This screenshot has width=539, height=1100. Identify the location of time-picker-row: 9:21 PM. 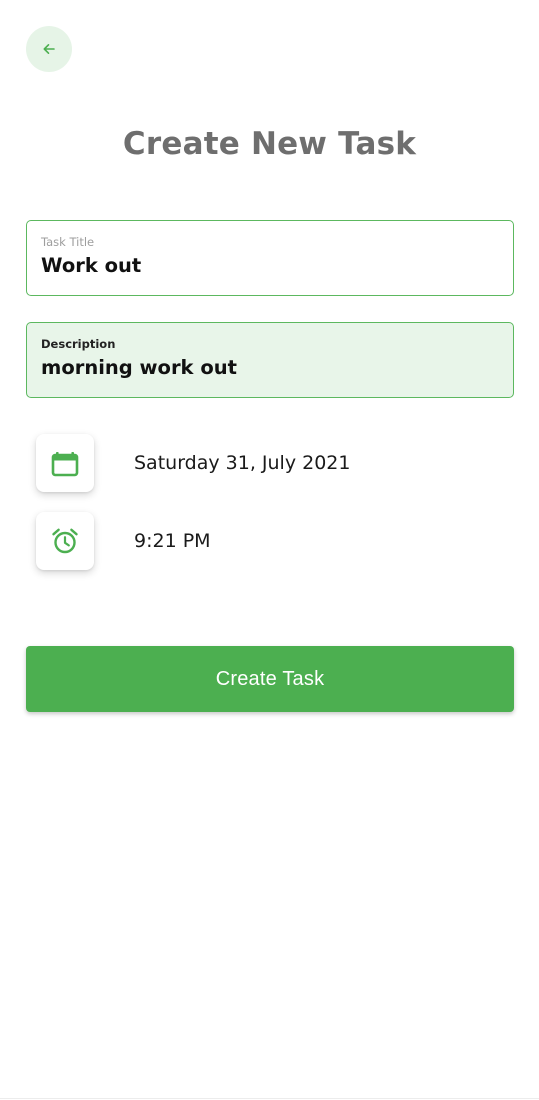
(275, 541).